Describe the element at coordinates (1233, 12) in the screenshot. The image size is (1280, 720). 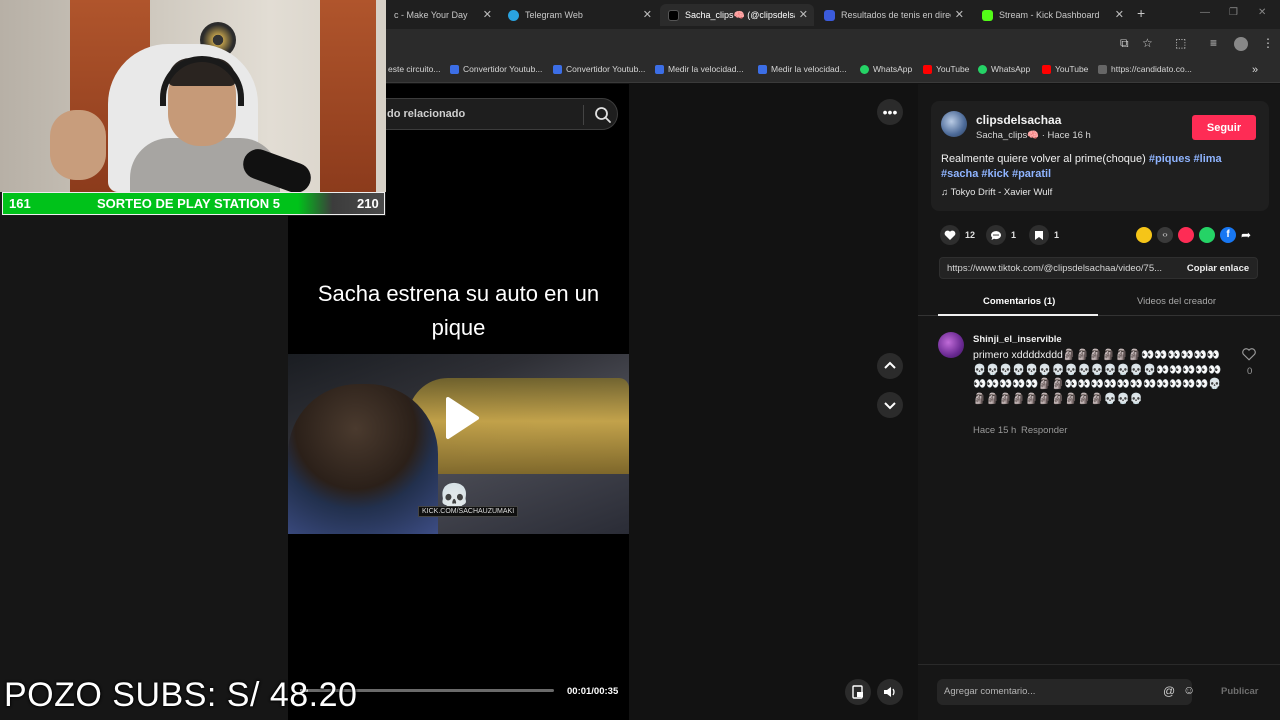
I see `maximize-icon: ❐` at that location.